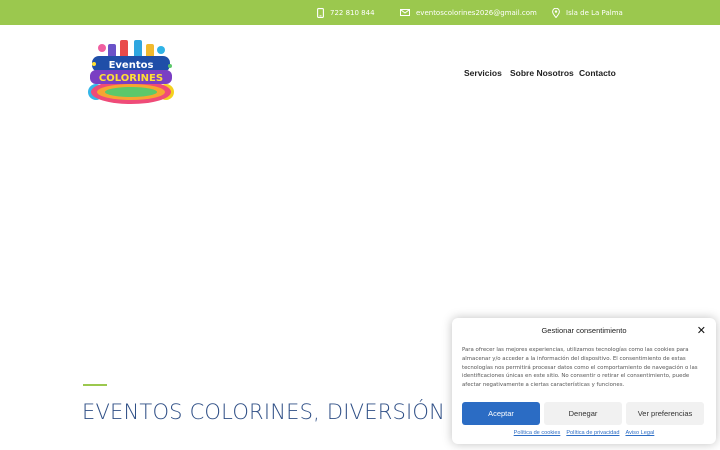 The image size is (720, 450). Describe the element at coordinates (583, 413) in the screenshot. I see `deny-button: Denegar` at that location.